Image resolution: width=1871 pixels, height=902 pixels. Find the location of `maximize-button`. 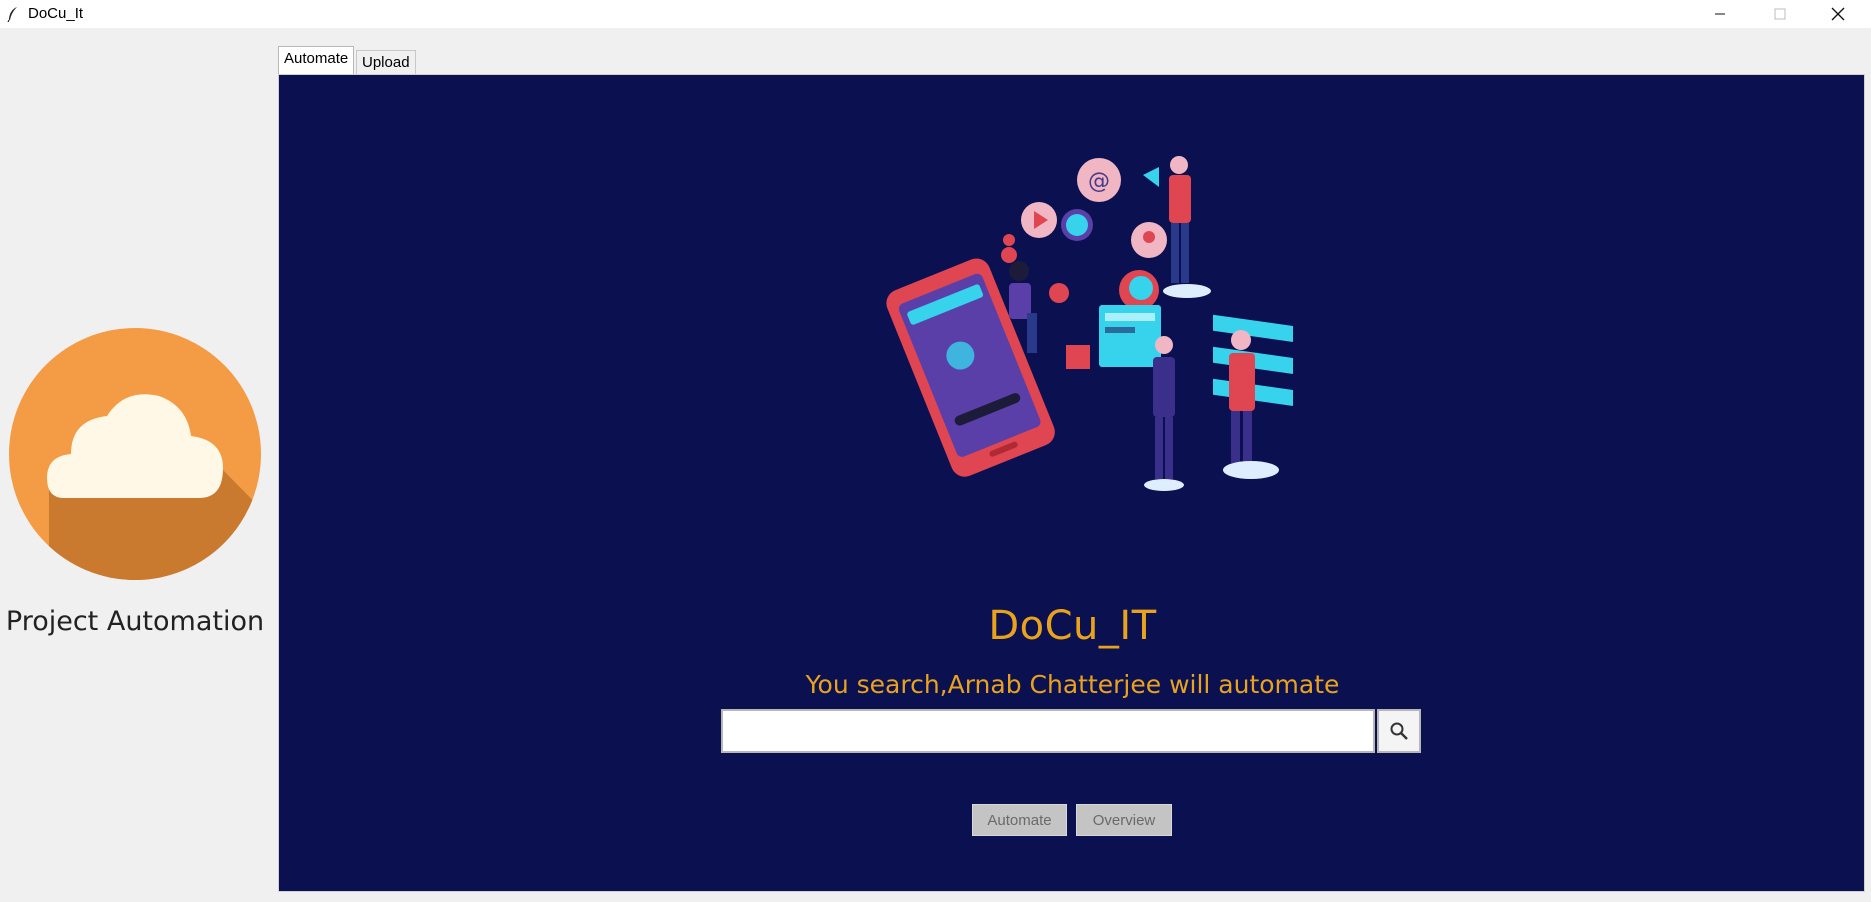

maximize-button is located at coordinates (1780, 14).